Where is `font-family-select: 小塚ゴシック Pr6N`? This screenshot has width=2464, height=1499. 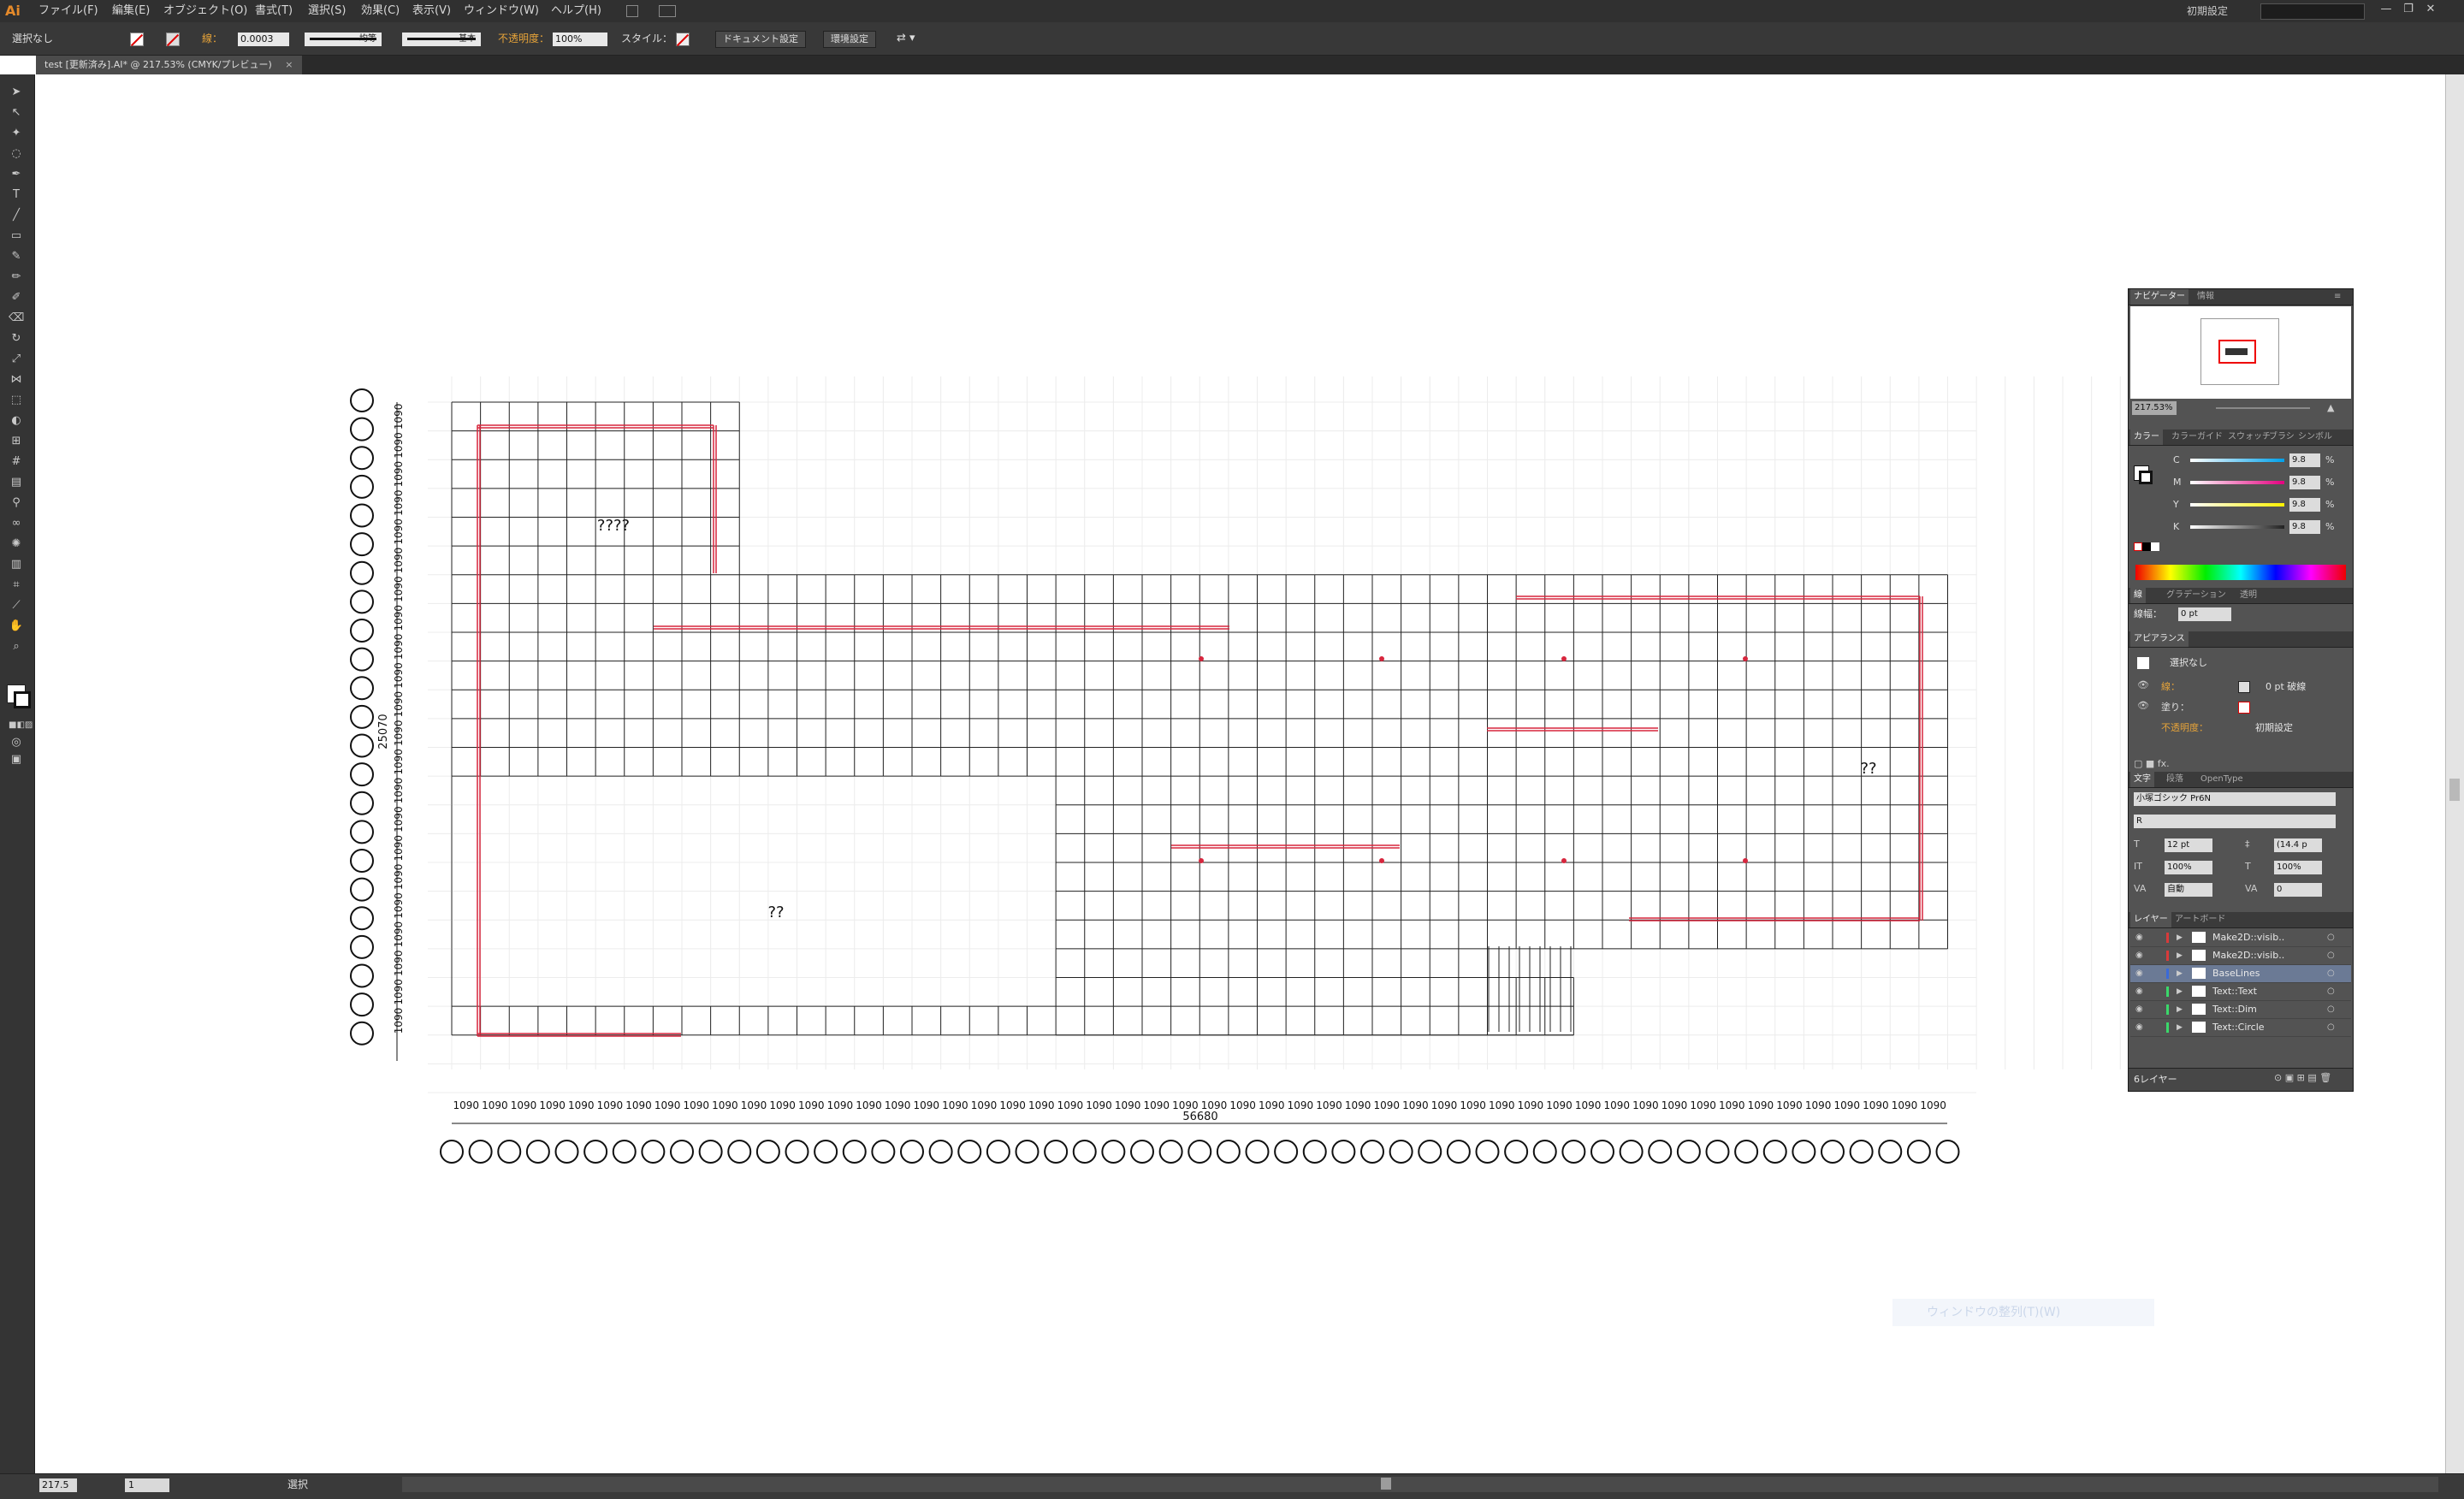 font-family-select: 小塚ゴシック Pr6N is located at coordinates (2235, 799).